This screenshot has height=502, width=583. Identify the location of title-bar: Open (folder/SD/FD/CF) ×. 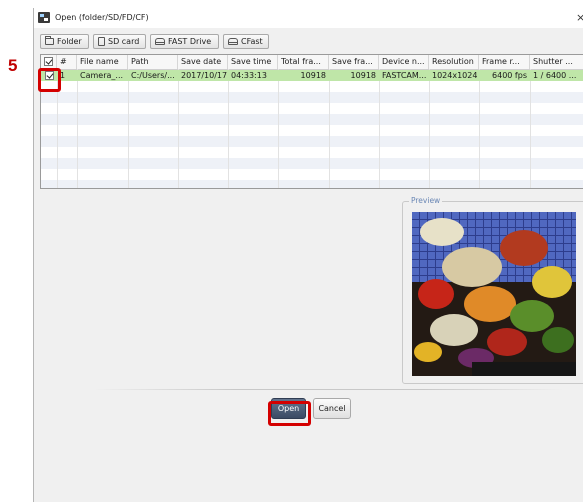
(308, 18).